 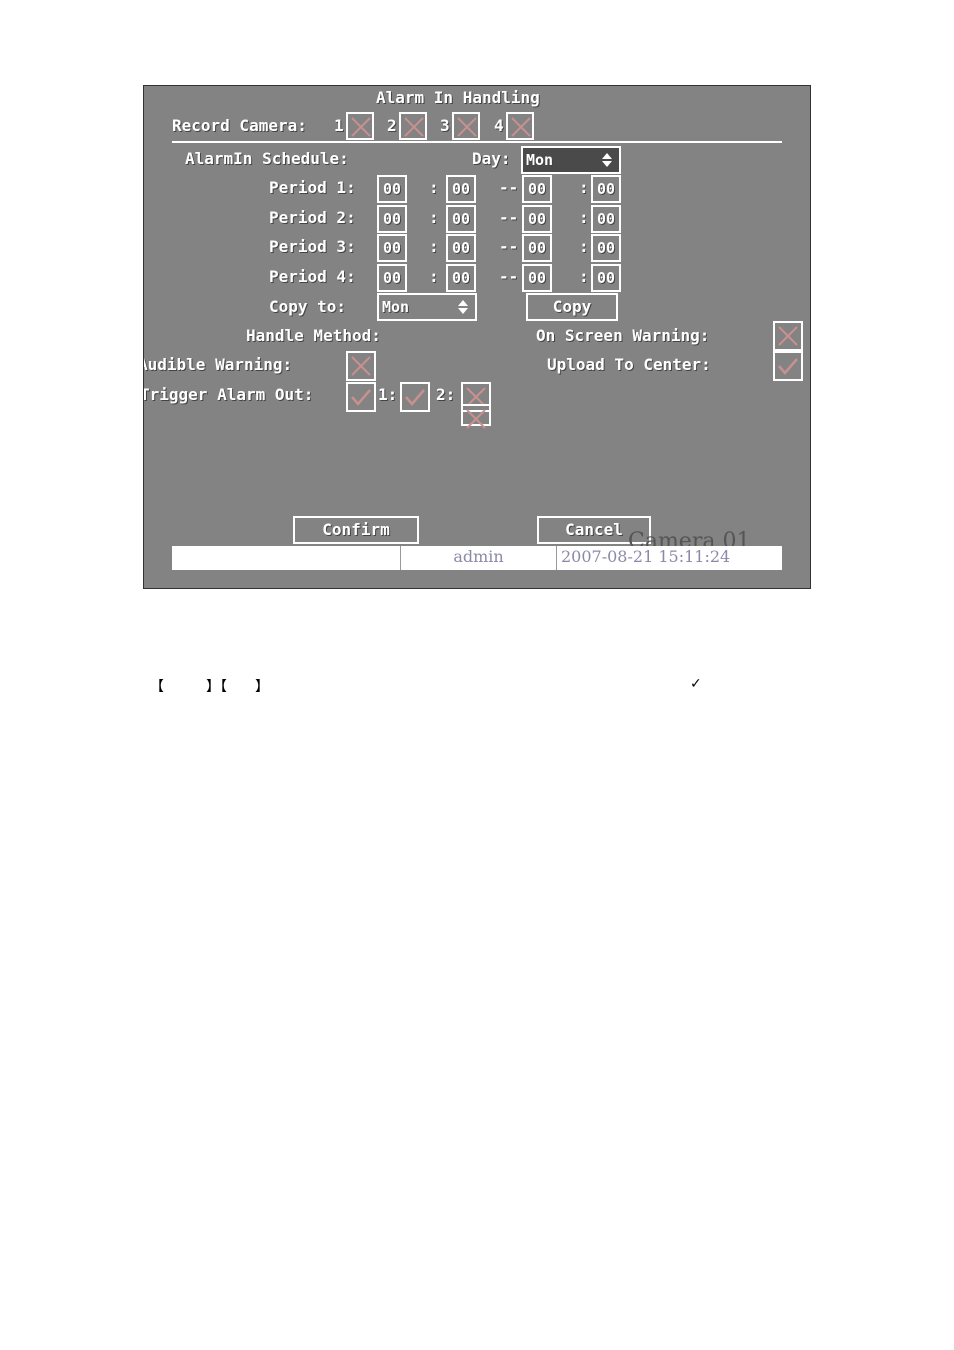 What do you see at coordinates (392, 278) in the screenshot?
I see `period-4-start-hour: 00` at bounding box center [392, 278].